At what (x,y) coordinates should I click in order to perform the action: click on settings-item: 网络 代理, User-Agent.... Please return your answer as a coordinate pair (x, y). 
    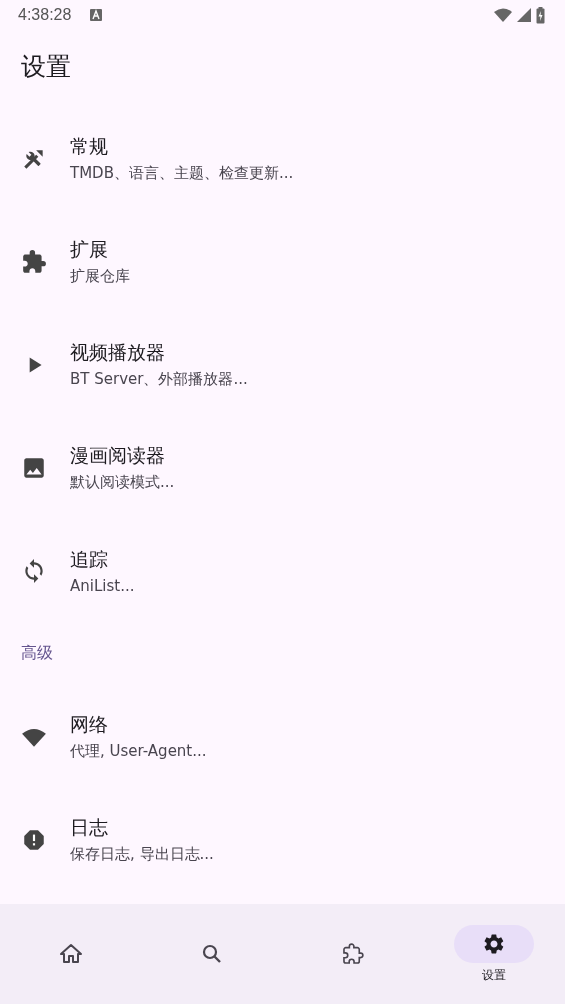
    Looking at the image, I should click on (282, 736).